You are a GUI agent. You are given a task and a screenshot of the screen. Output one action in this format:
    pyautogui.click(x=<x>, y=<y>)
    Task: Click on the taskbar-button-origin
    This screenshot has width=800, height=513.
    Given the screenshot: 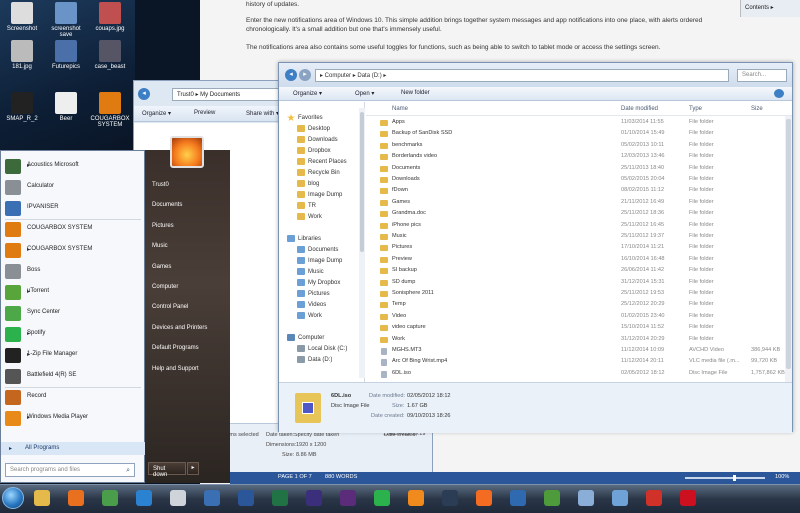 What is the action you would take?
    pyautogui.click(x=484, y=498)
    